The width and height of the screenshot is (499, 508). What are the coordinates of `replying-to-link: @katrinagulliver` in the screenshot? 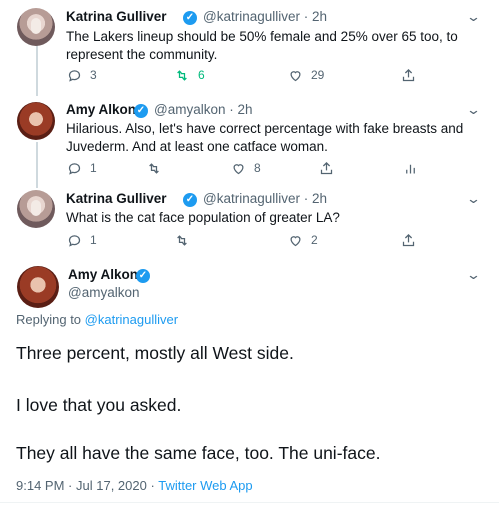 It's located at (131, 319).